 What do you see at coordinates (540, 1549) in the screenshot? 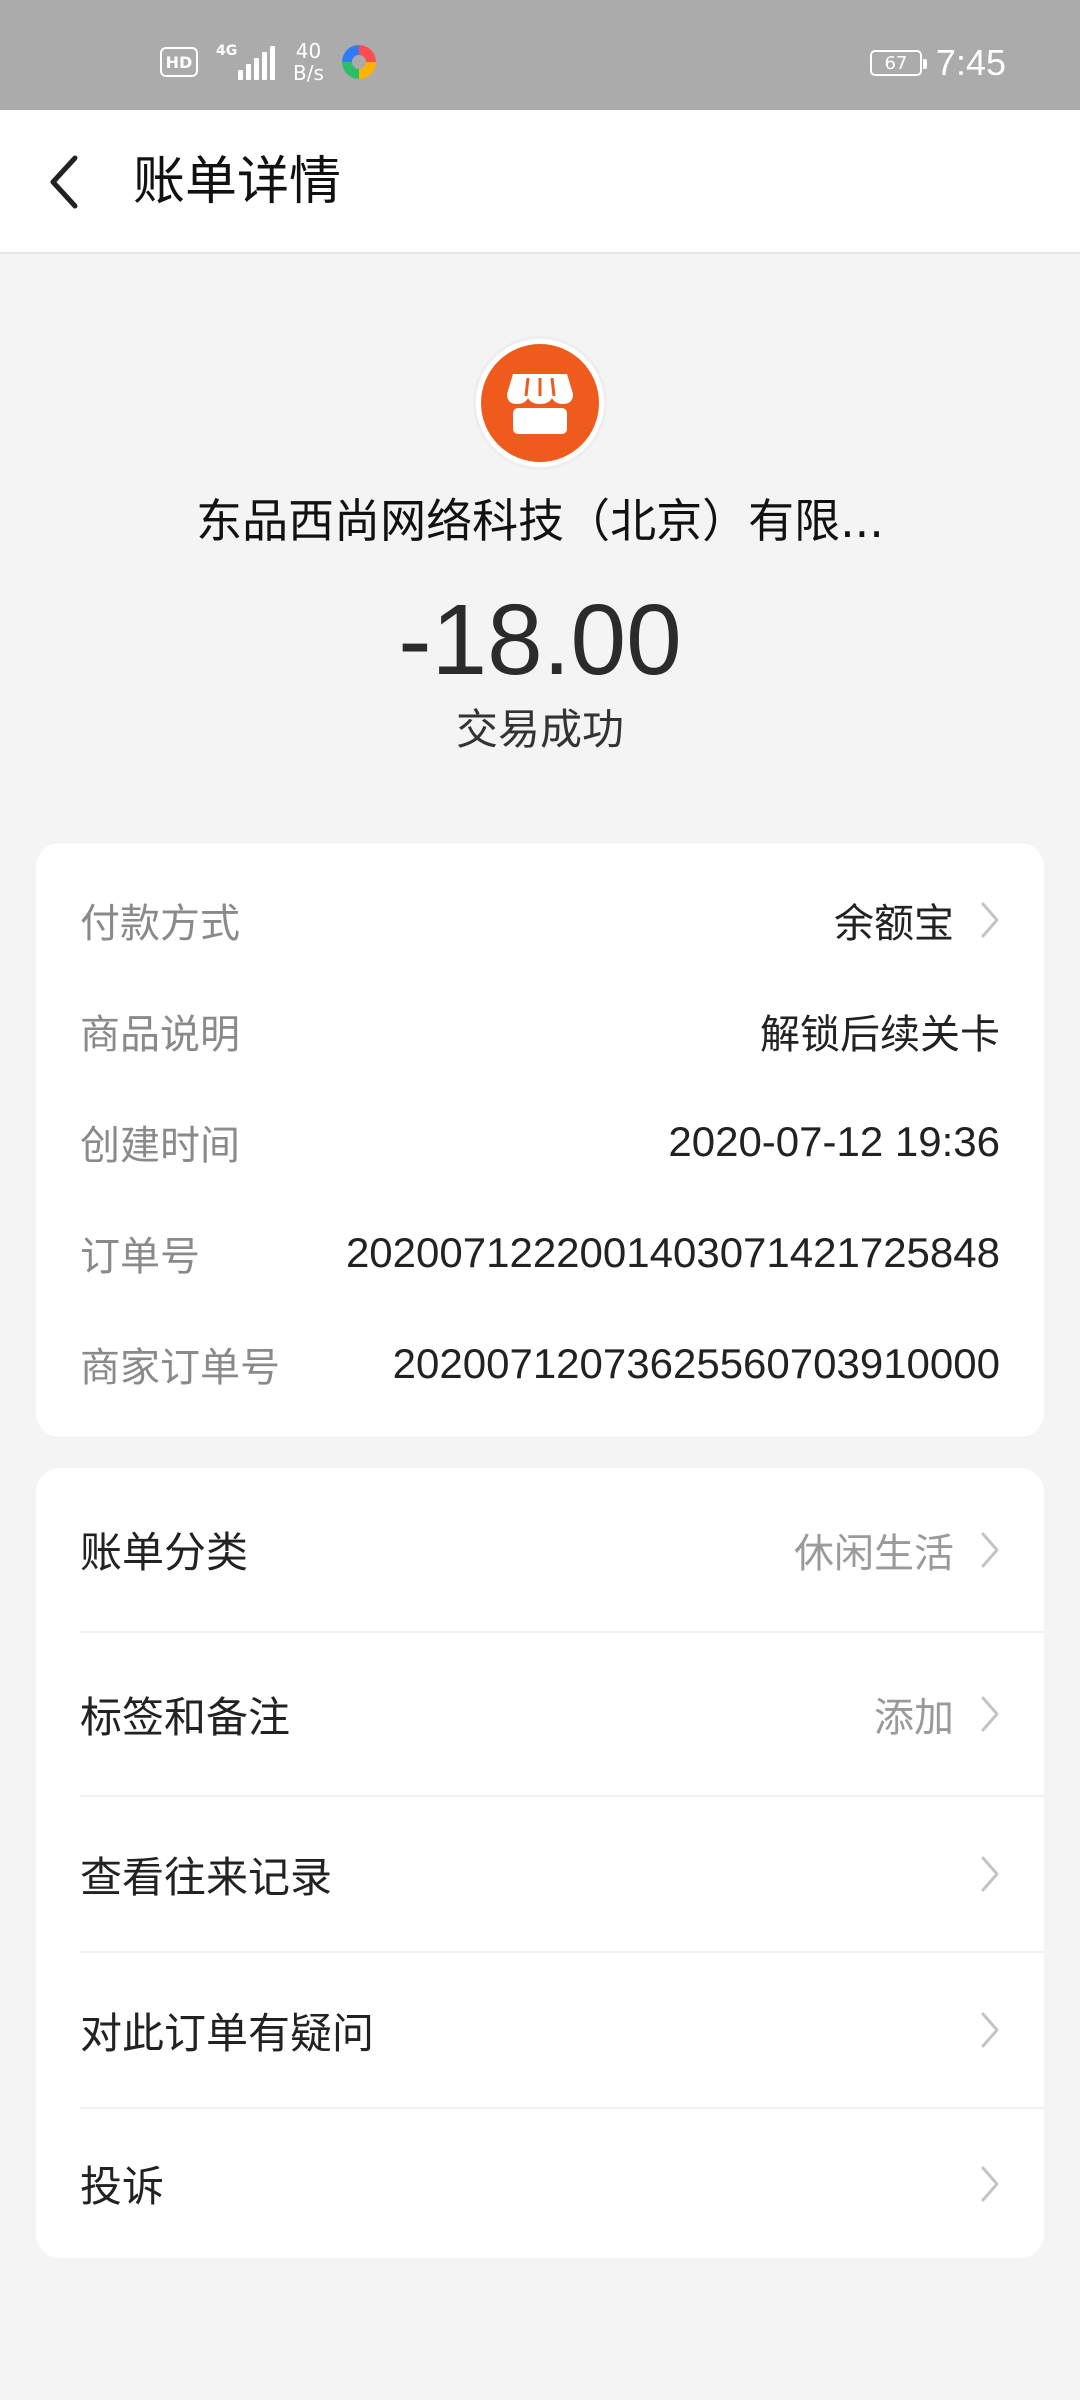
I see `bill-category-row: 账单分类 休闲生活` at bounding box center [540, 1549].